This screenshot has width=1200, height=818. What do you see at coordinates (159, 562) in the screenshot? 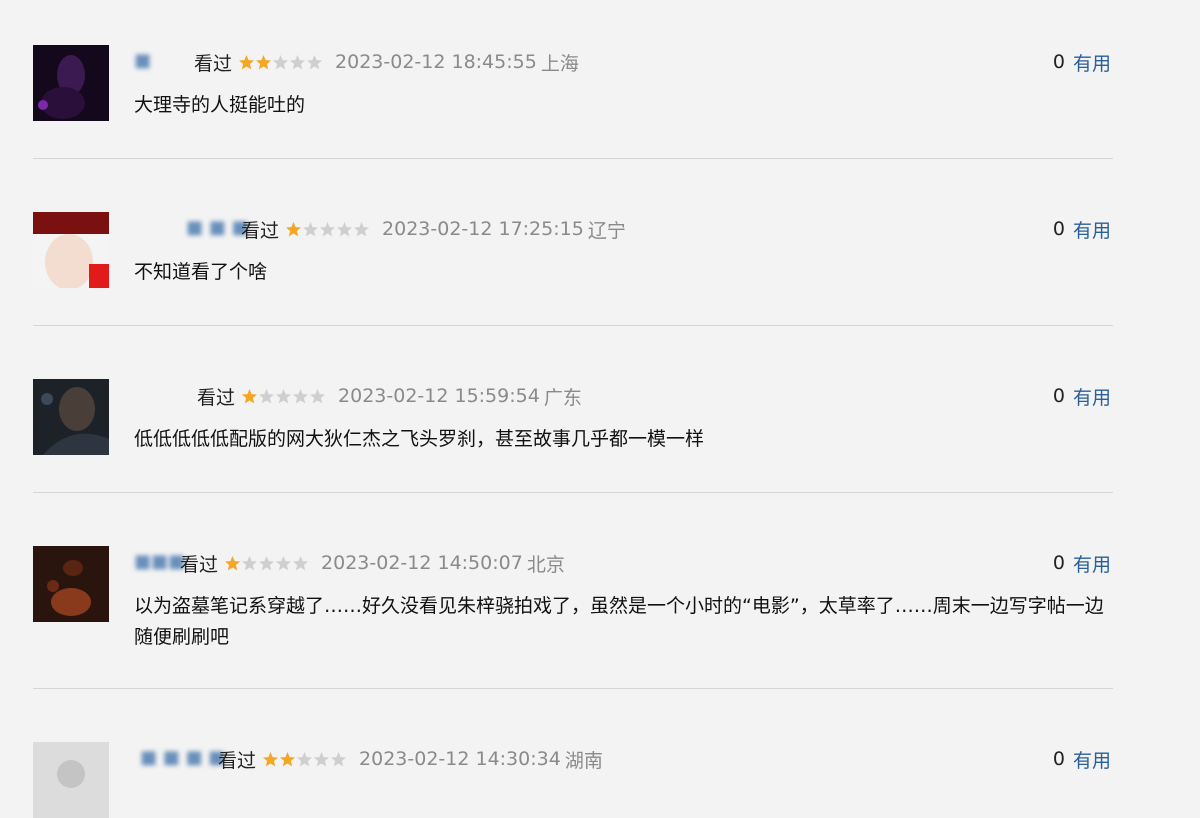
I see `username: ■■■` at bounding box center [159, 562].